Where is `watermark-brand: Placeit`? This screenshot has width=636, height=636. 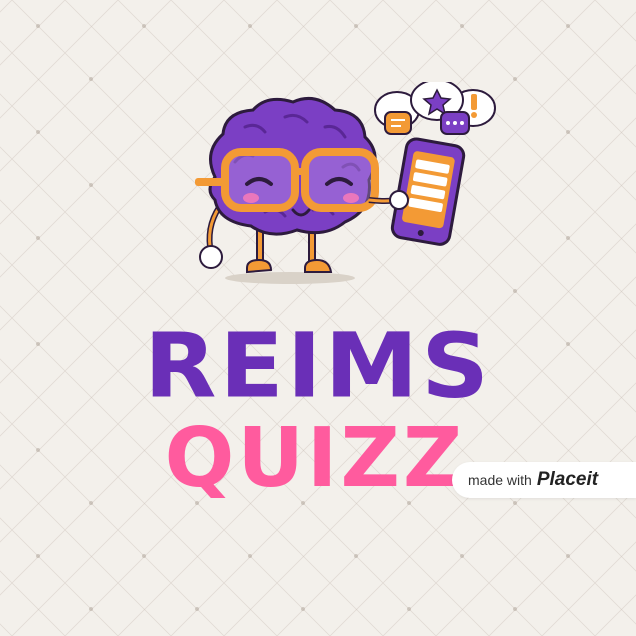 watermark-brand: Placeit is located at coordinates (567, 479).